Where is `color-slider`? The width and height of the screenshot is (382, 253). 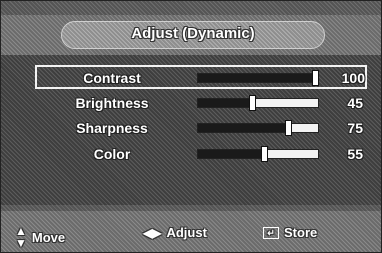
color-slider is located at coordinates (258, 154).